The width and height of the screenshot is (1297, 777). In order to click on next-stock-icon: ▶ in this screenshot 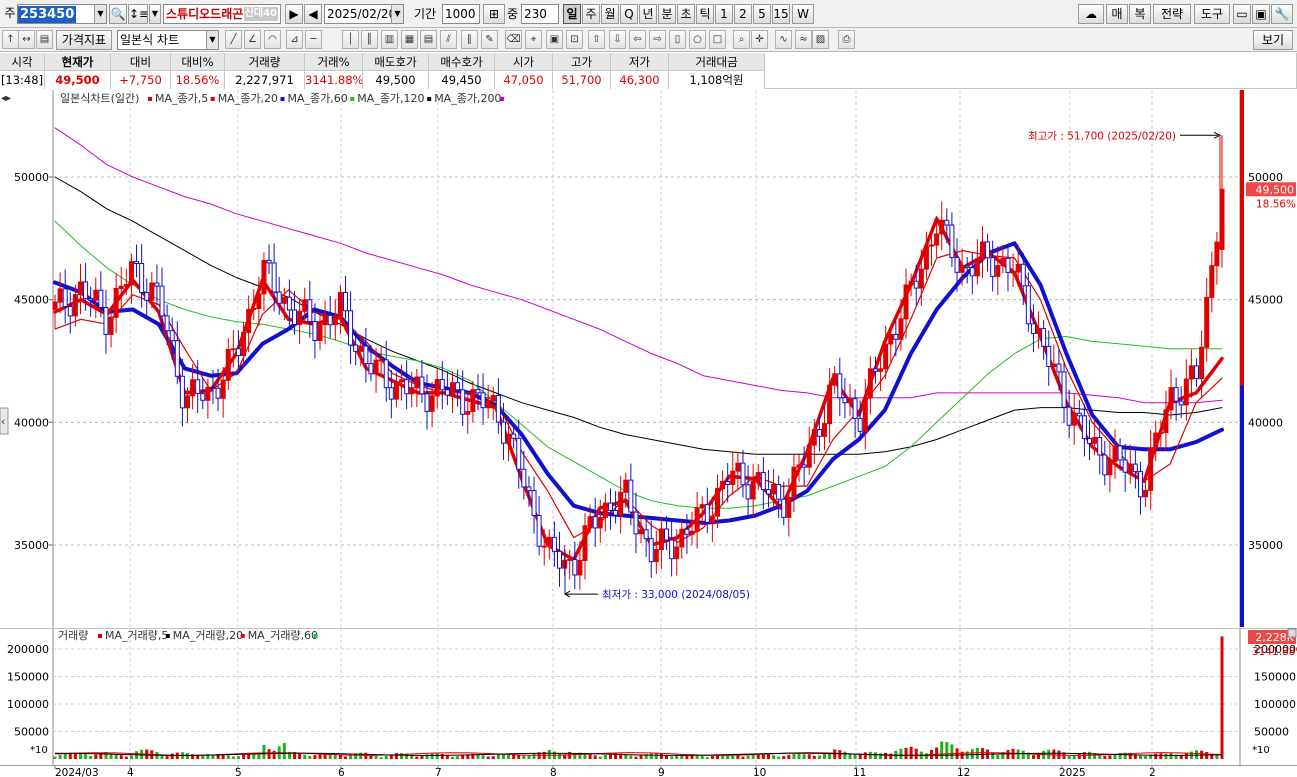, I will do `click(294, 14)`.